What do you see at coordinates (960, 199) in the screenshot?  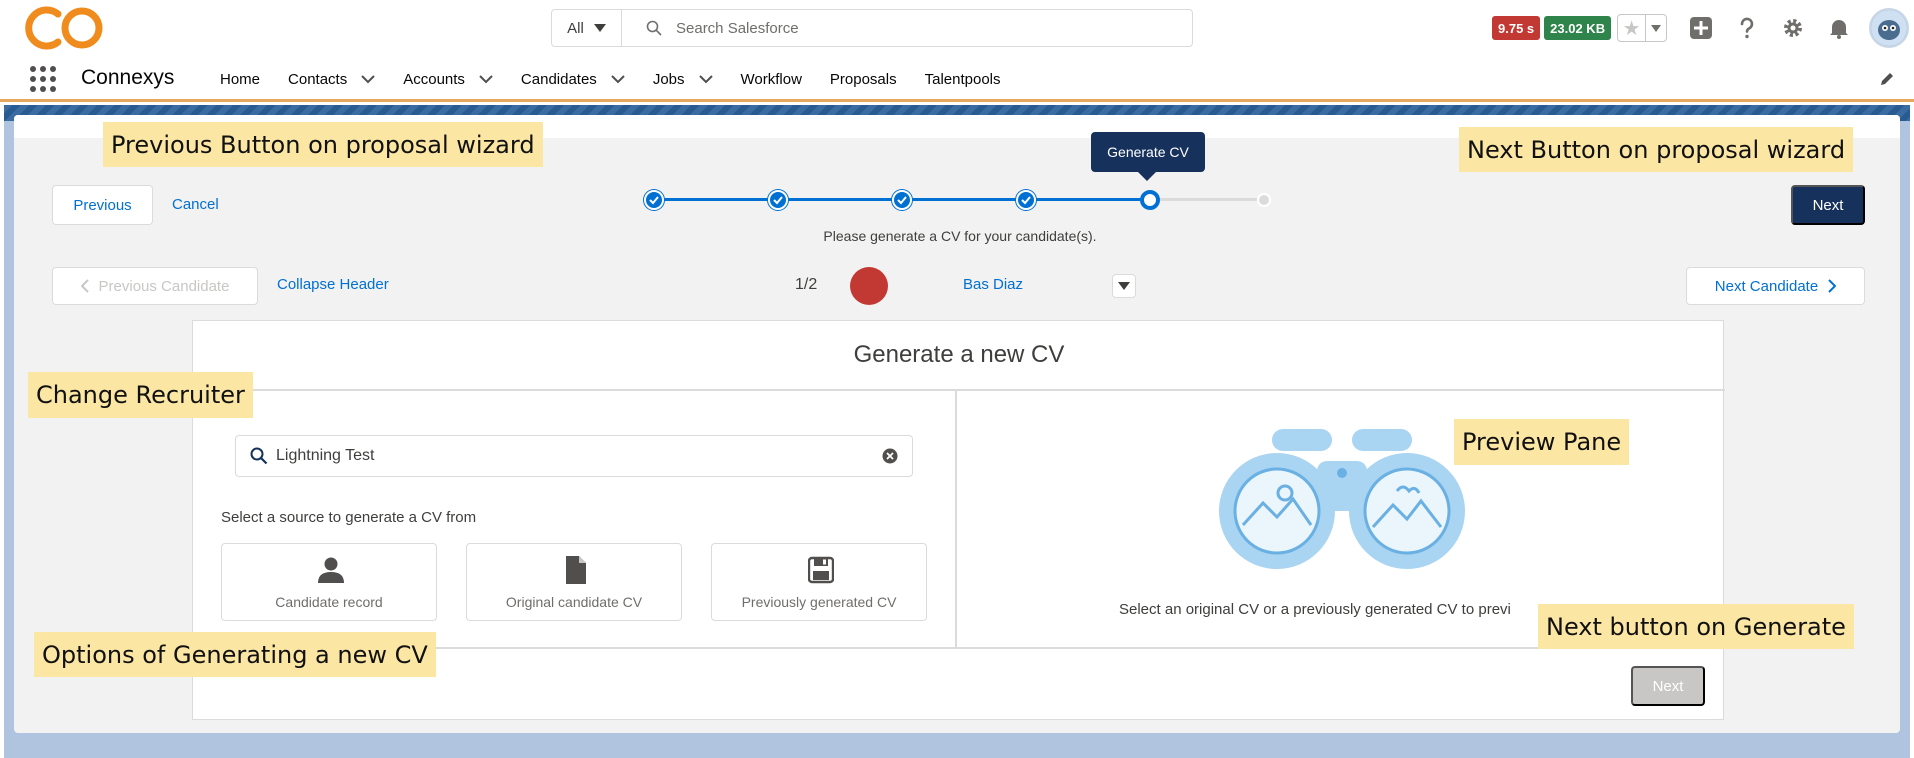 I see `wizard-progress` at bounding box center [960, 199].